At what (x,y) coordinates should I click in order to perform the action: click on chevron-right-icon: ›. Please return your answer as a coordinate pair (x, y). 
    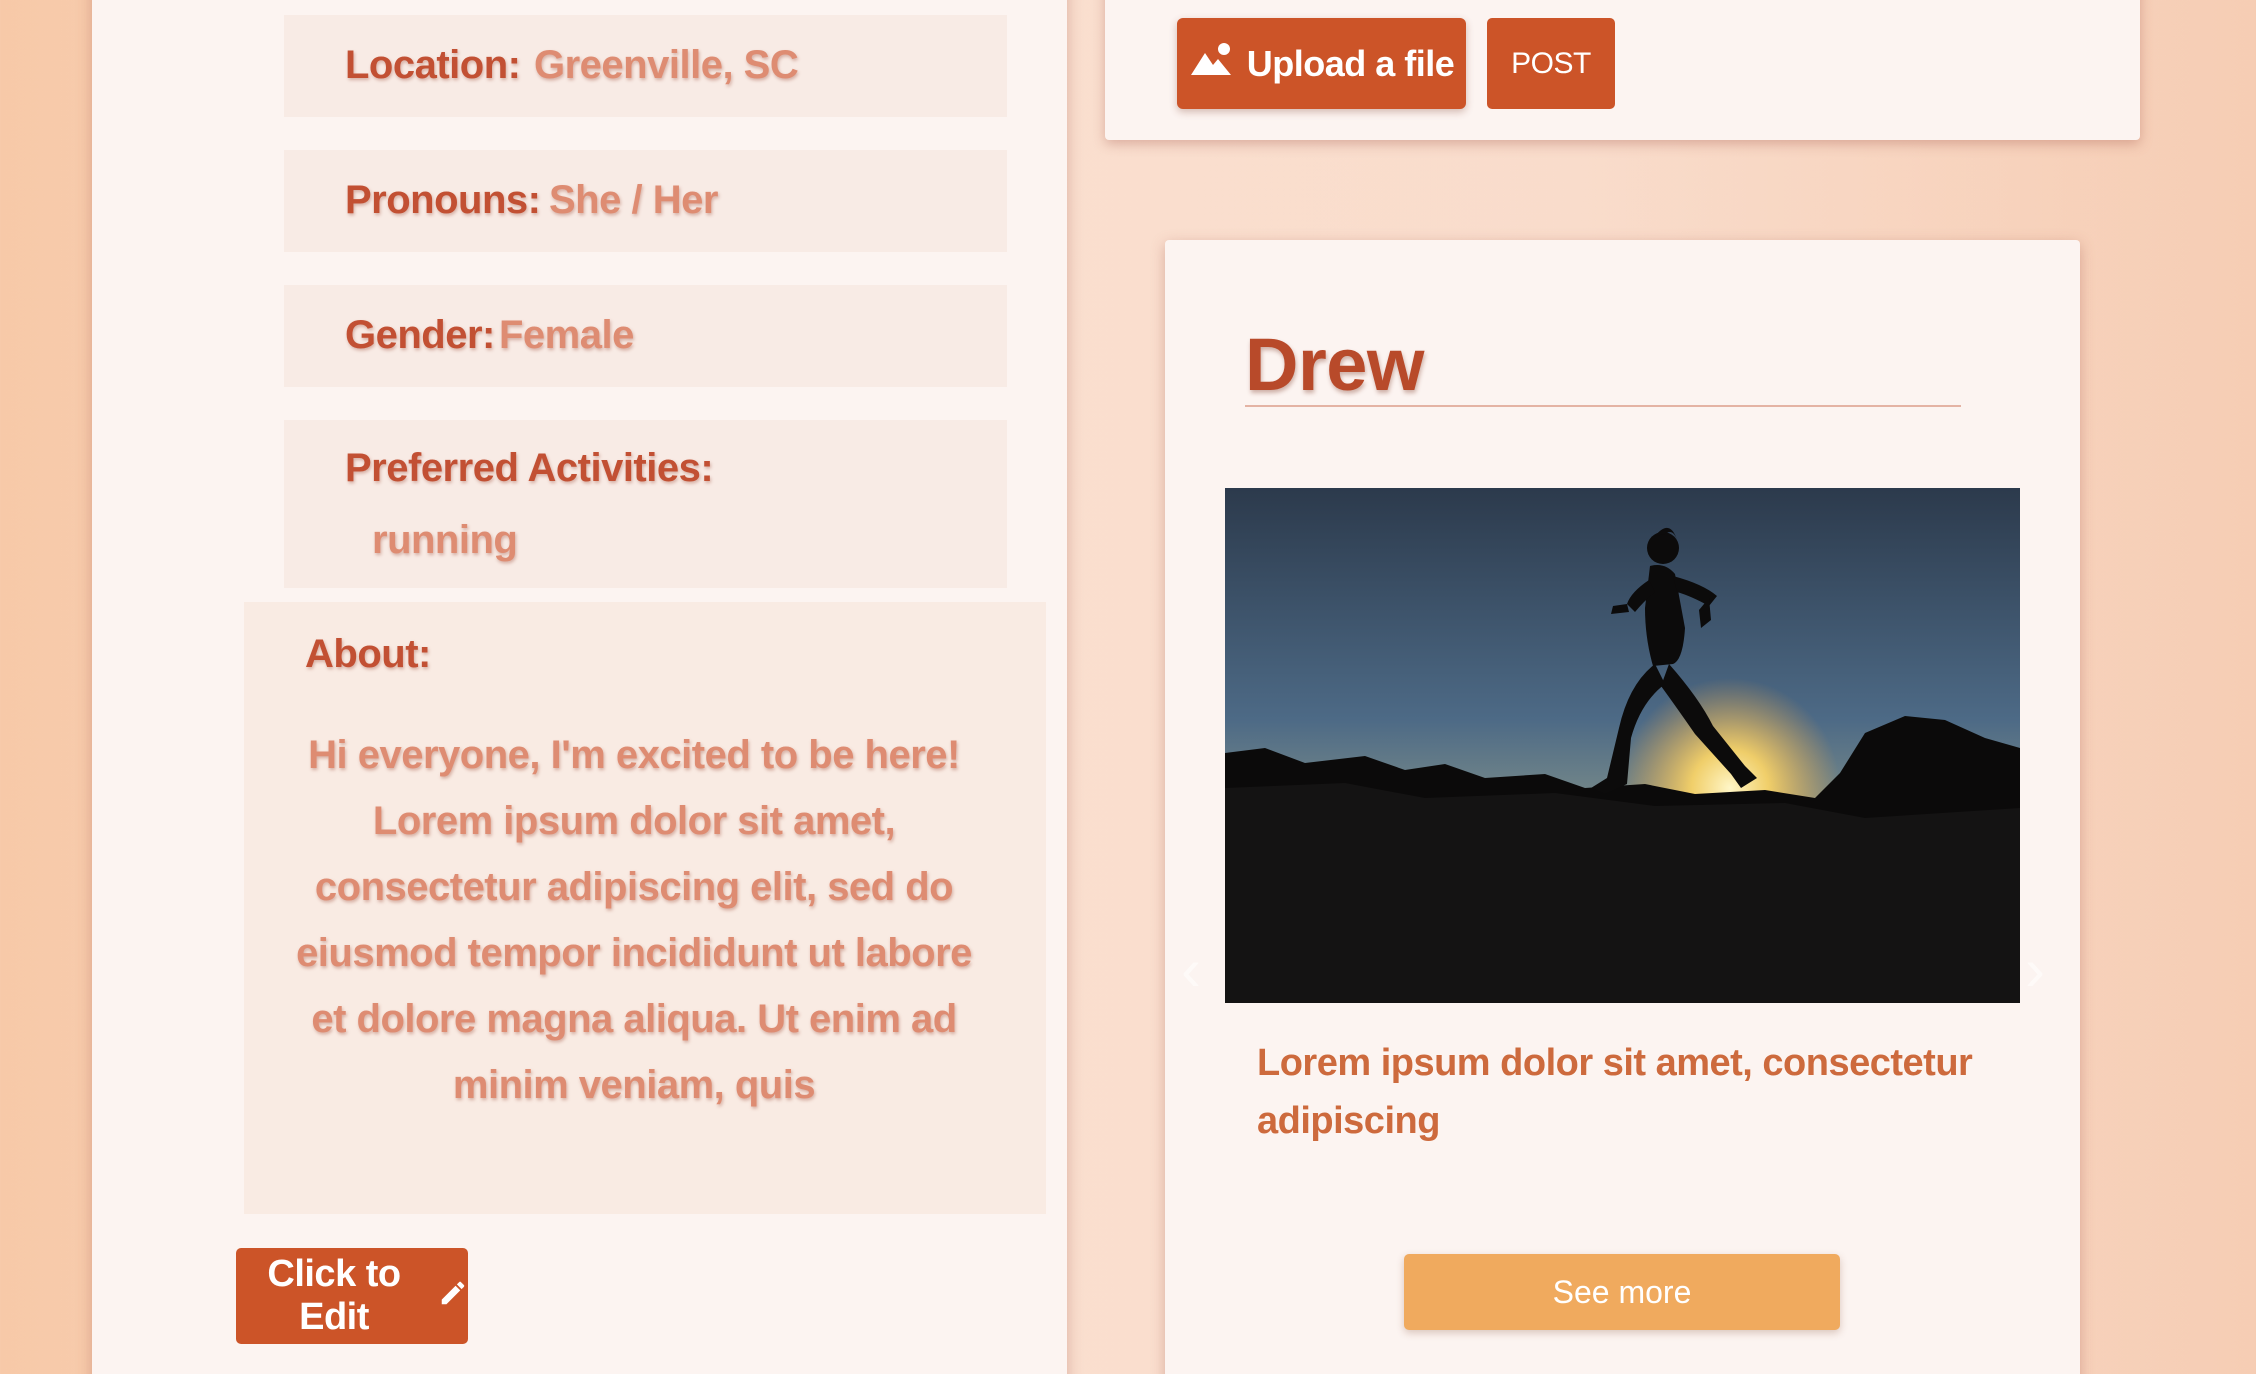
    Looking at the image, I should click on (2045, 970).